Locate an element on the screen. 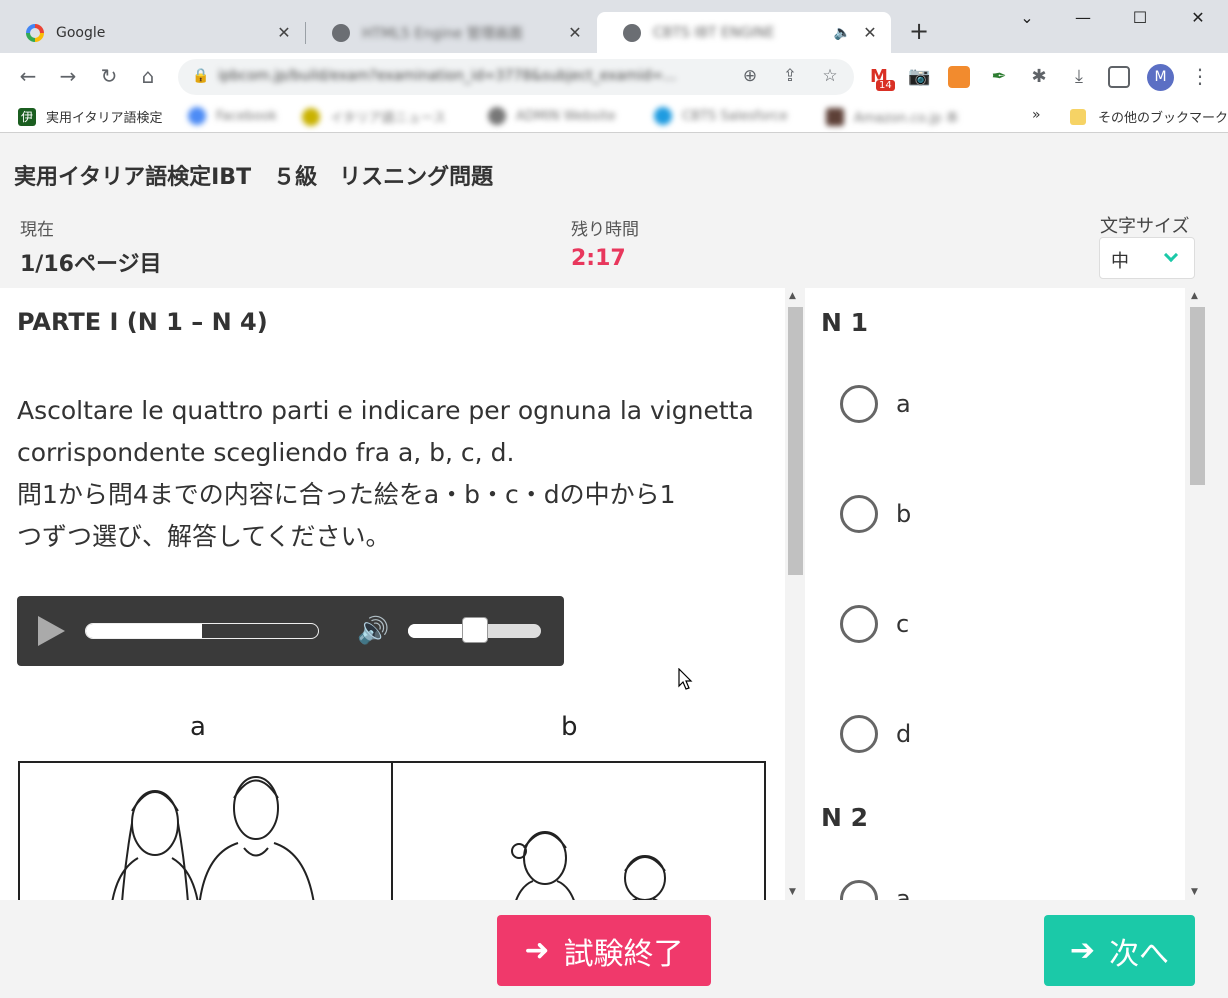  lock-icon: 🔒 is located at coordinates (201, 76).